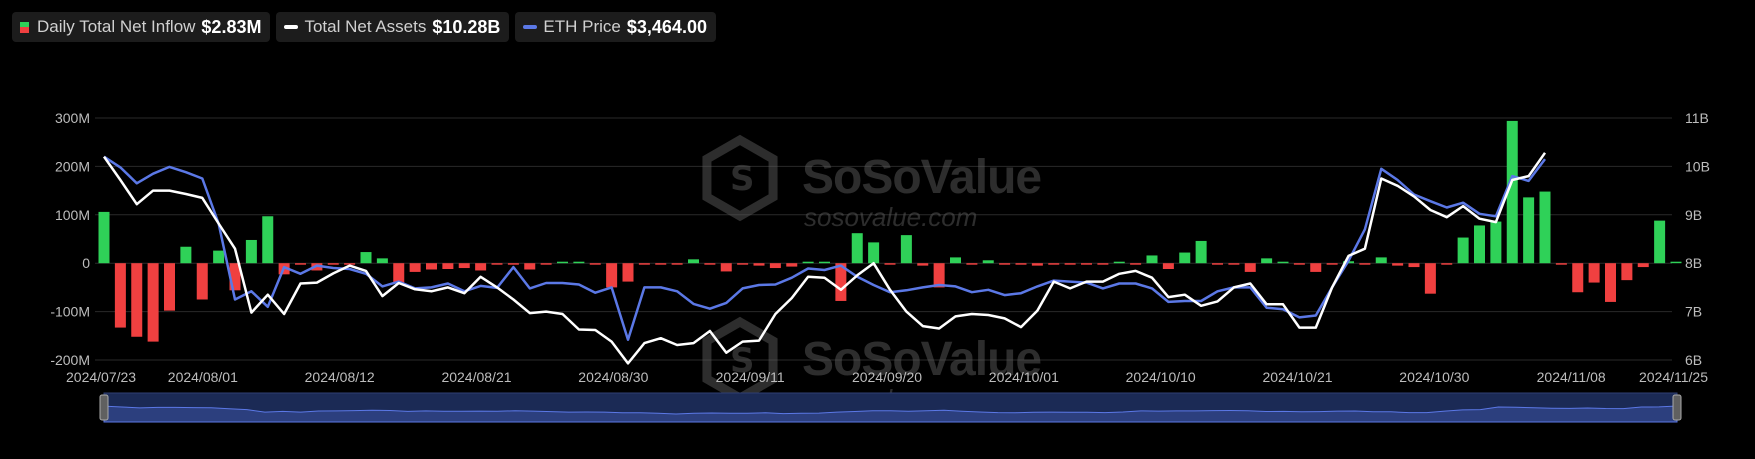 The height and width of the screenshot is (459, 1755). I want to click on left-axis-tick-label: 300M, so click(72, 118).